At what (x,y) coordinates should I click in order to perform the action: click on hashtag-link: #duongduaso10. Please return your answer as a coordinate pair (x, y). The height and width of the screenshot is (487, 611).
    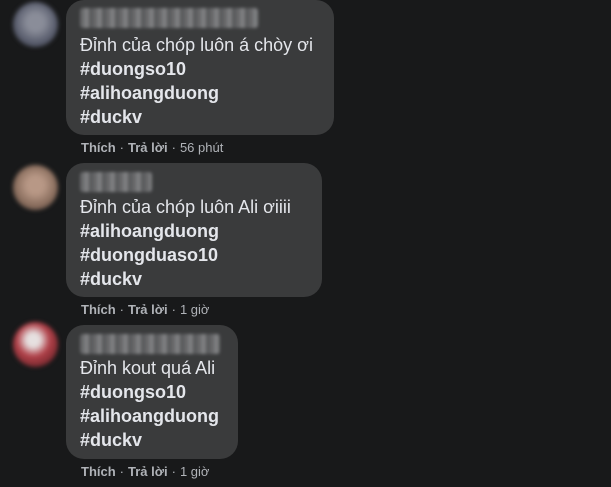
    Looking at the image, I should click on (149, 255).